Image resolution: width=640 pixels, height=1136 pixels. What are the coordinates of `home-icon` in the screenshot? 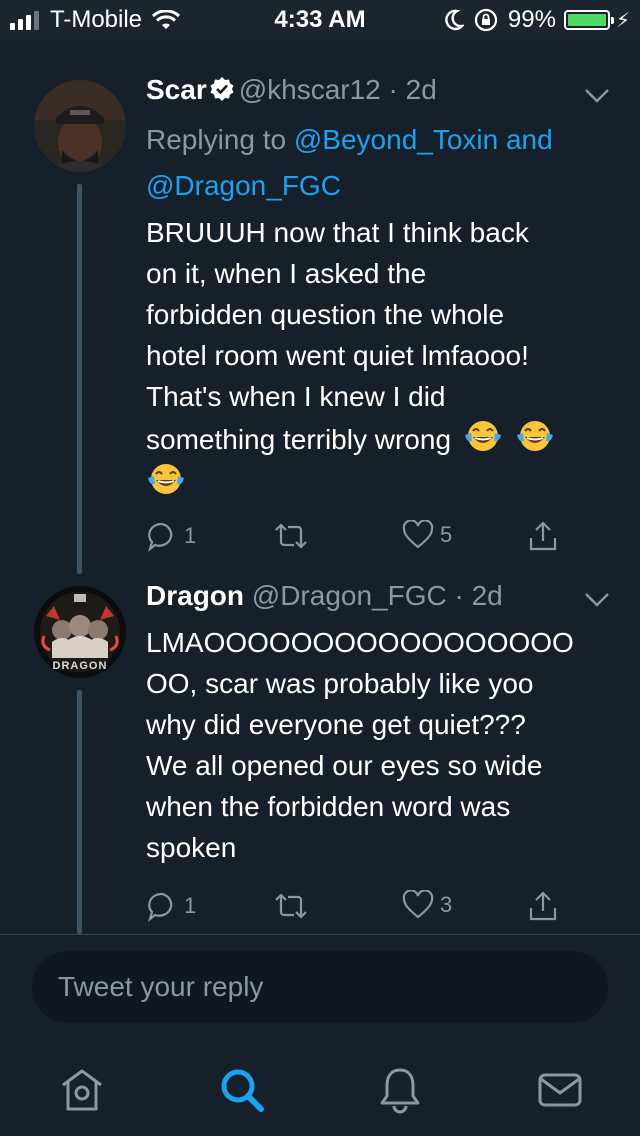 It's located at (82, 1090).